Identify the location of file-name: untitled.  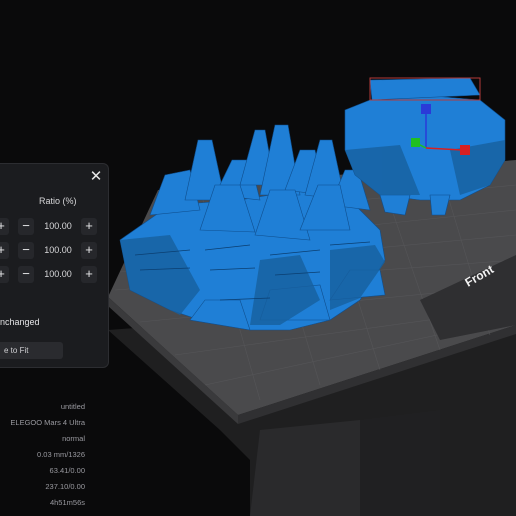
(72, 406).